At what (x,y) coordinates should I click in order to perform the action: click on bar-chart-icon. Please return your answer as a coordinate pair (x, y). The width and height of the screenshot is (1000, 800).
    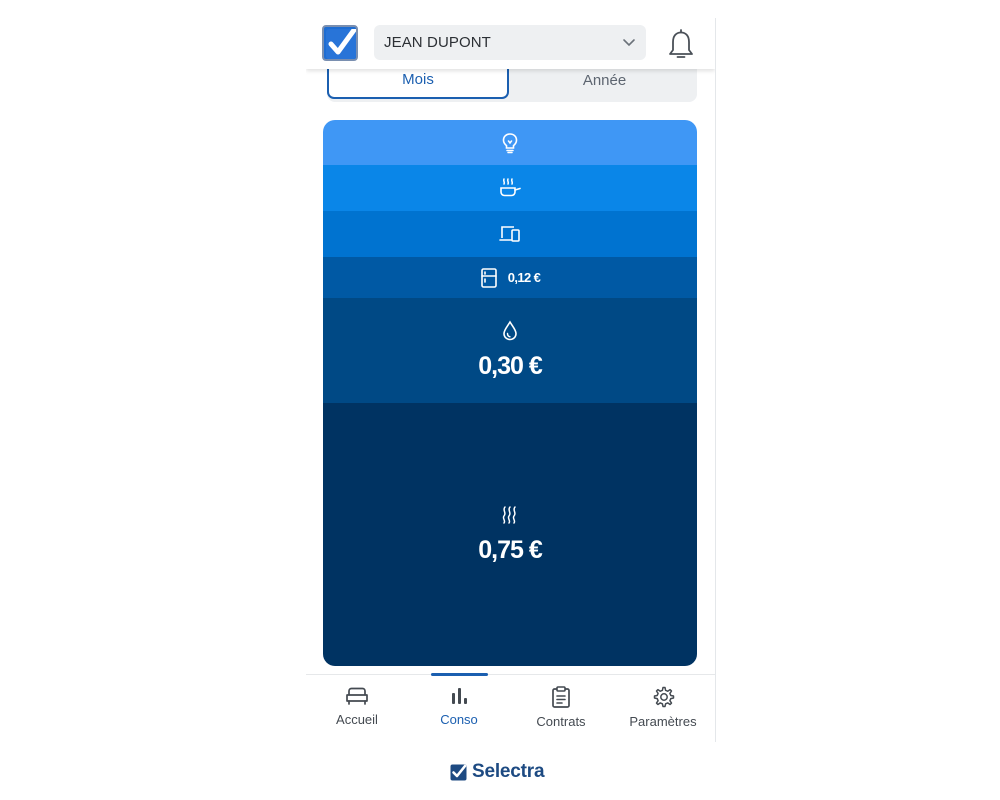
    Looking at the image, I should click on (459, 696).